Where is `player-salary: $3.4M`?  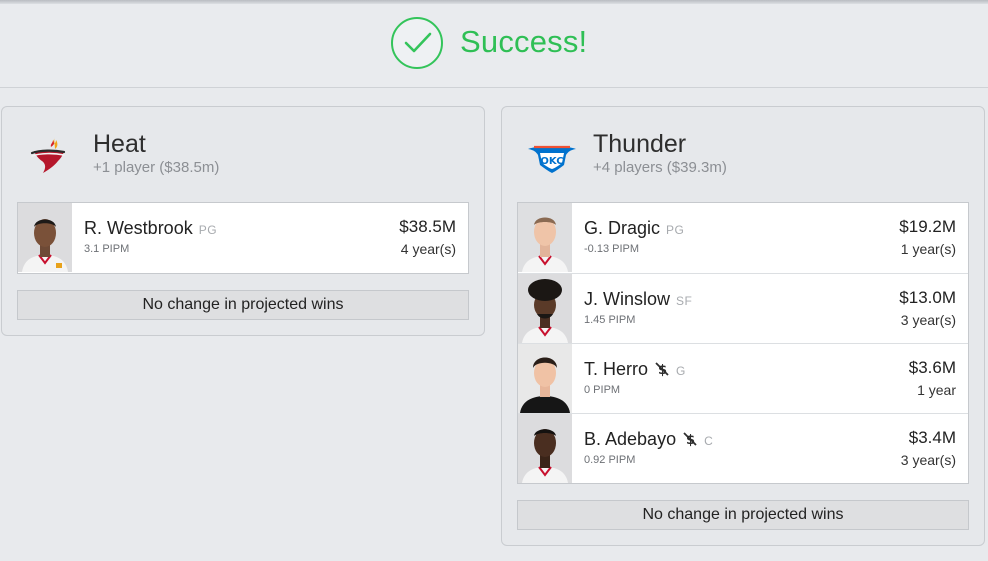
player-salary: $3.4M is located at coordinates (932, 437).